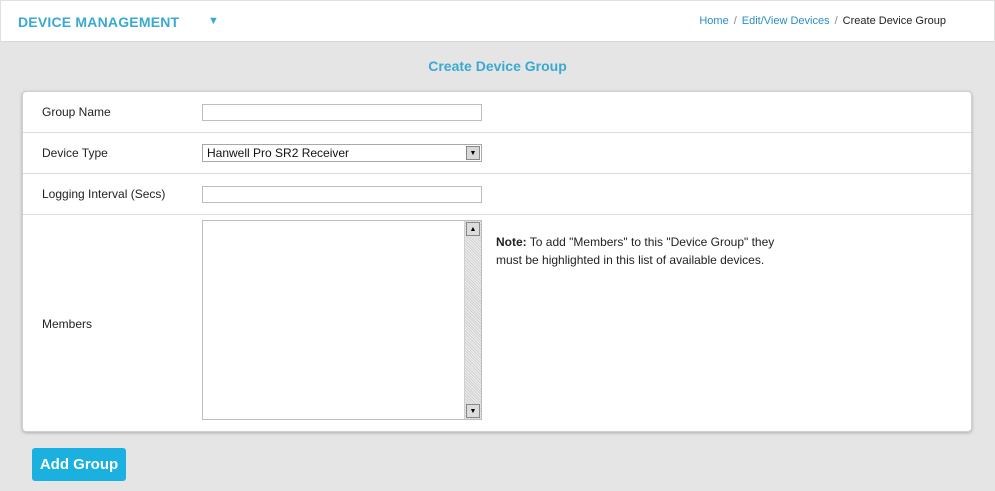 Image resolution: width=995 pixels, height=491 pixels. What do you see at coordinates (713, 21) in the screenshot?
I see `breadcrumb-home-link: Home` at bounding box center [713, 21].